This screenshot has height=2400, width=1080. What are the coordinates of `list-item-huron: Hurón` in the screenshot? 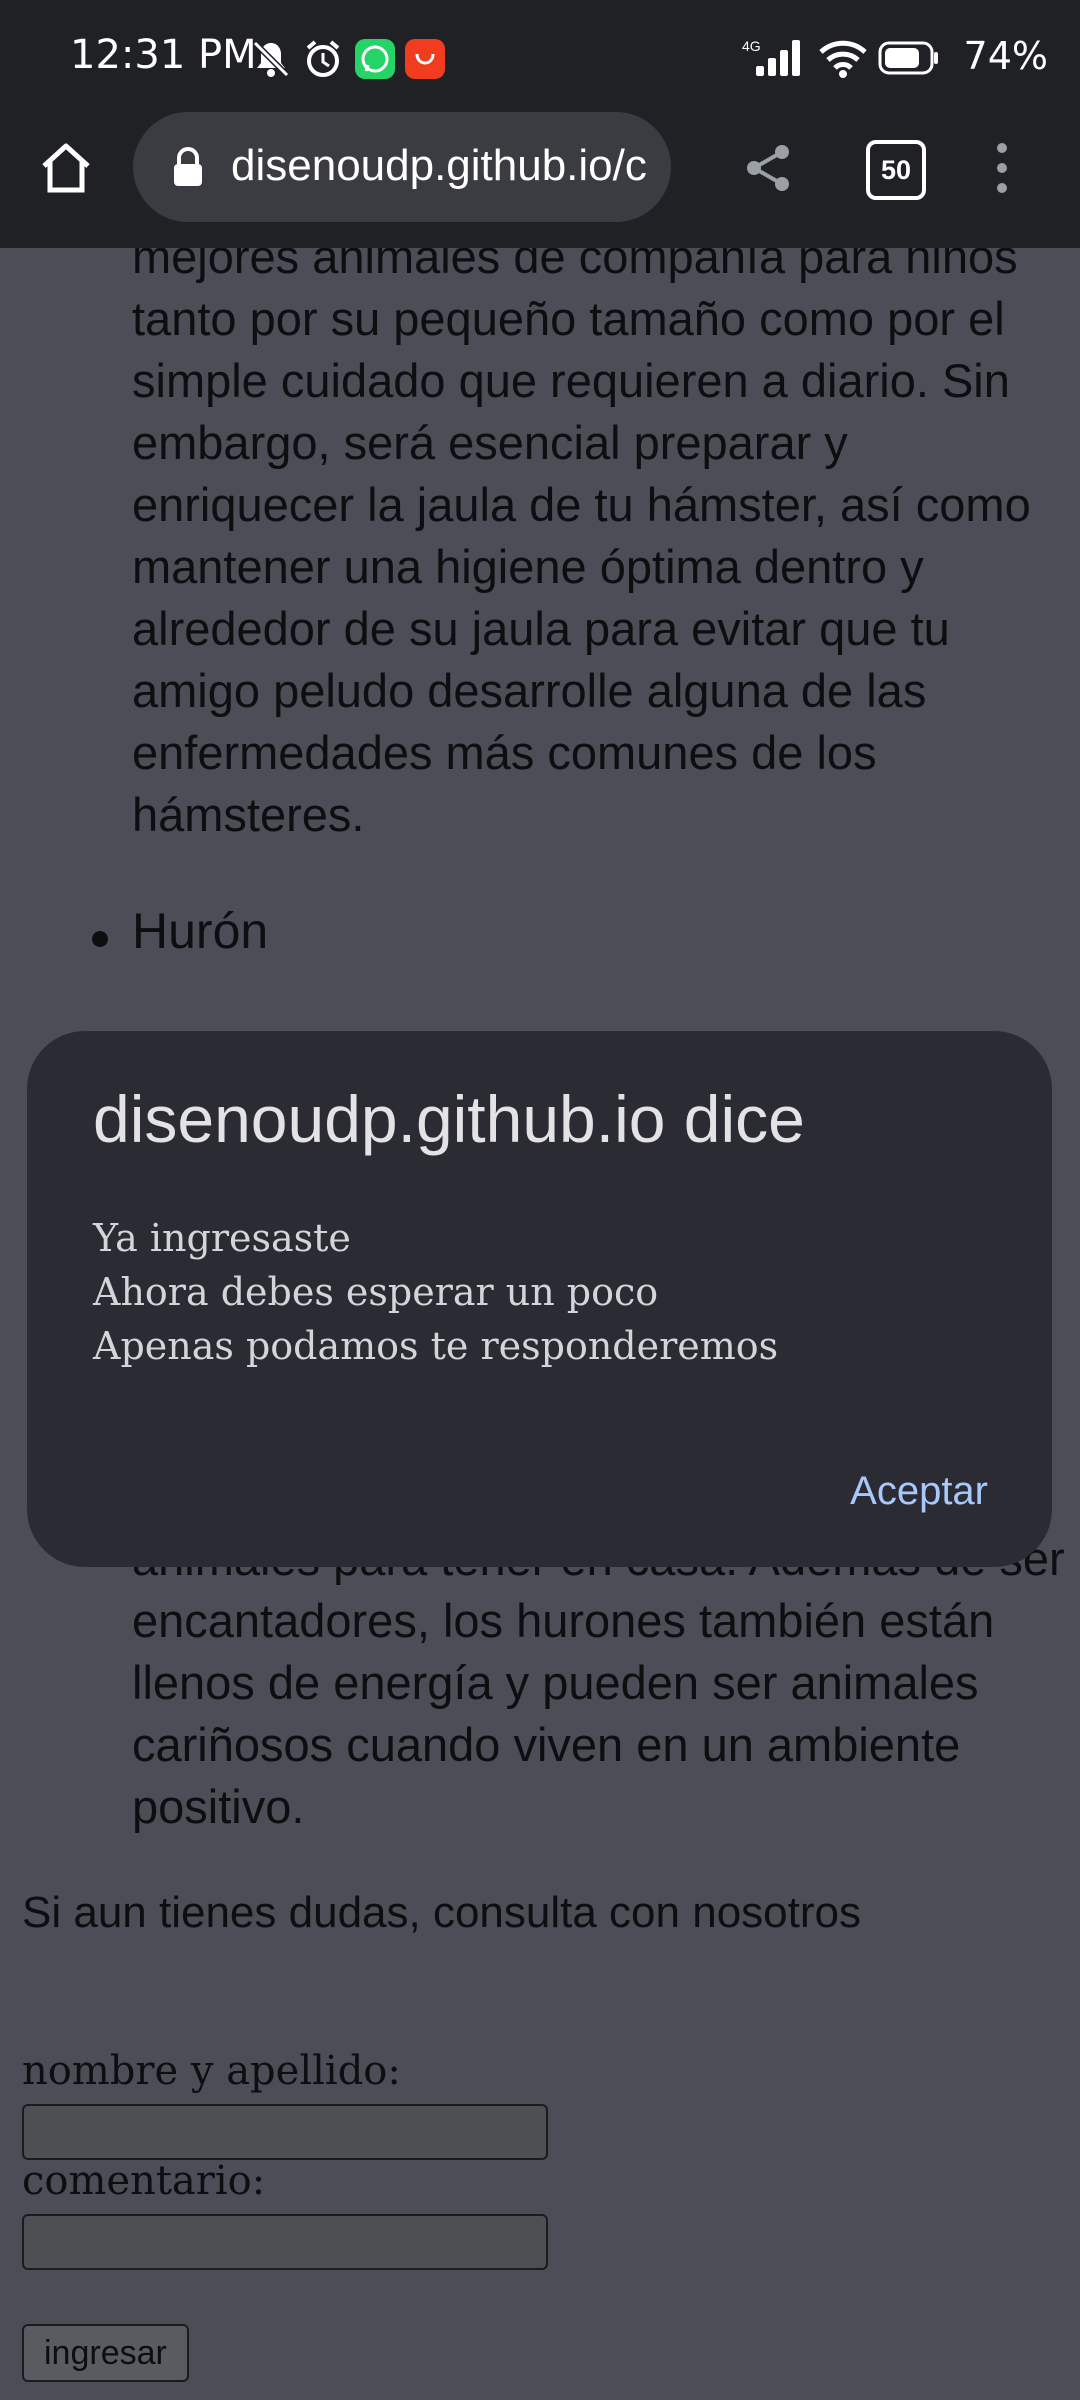 It's located at (200, 931).